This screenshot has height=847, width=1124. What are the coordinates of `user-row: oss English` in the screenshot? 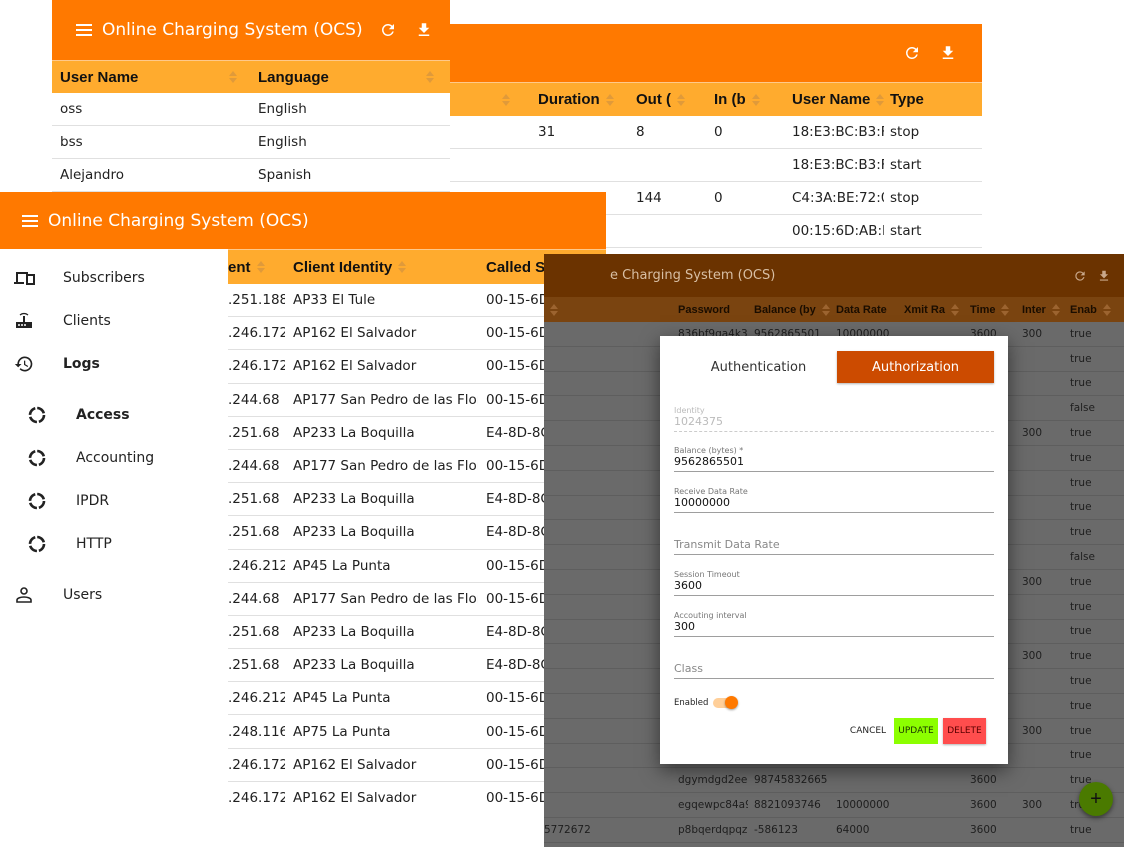 It's located at (251, 109).